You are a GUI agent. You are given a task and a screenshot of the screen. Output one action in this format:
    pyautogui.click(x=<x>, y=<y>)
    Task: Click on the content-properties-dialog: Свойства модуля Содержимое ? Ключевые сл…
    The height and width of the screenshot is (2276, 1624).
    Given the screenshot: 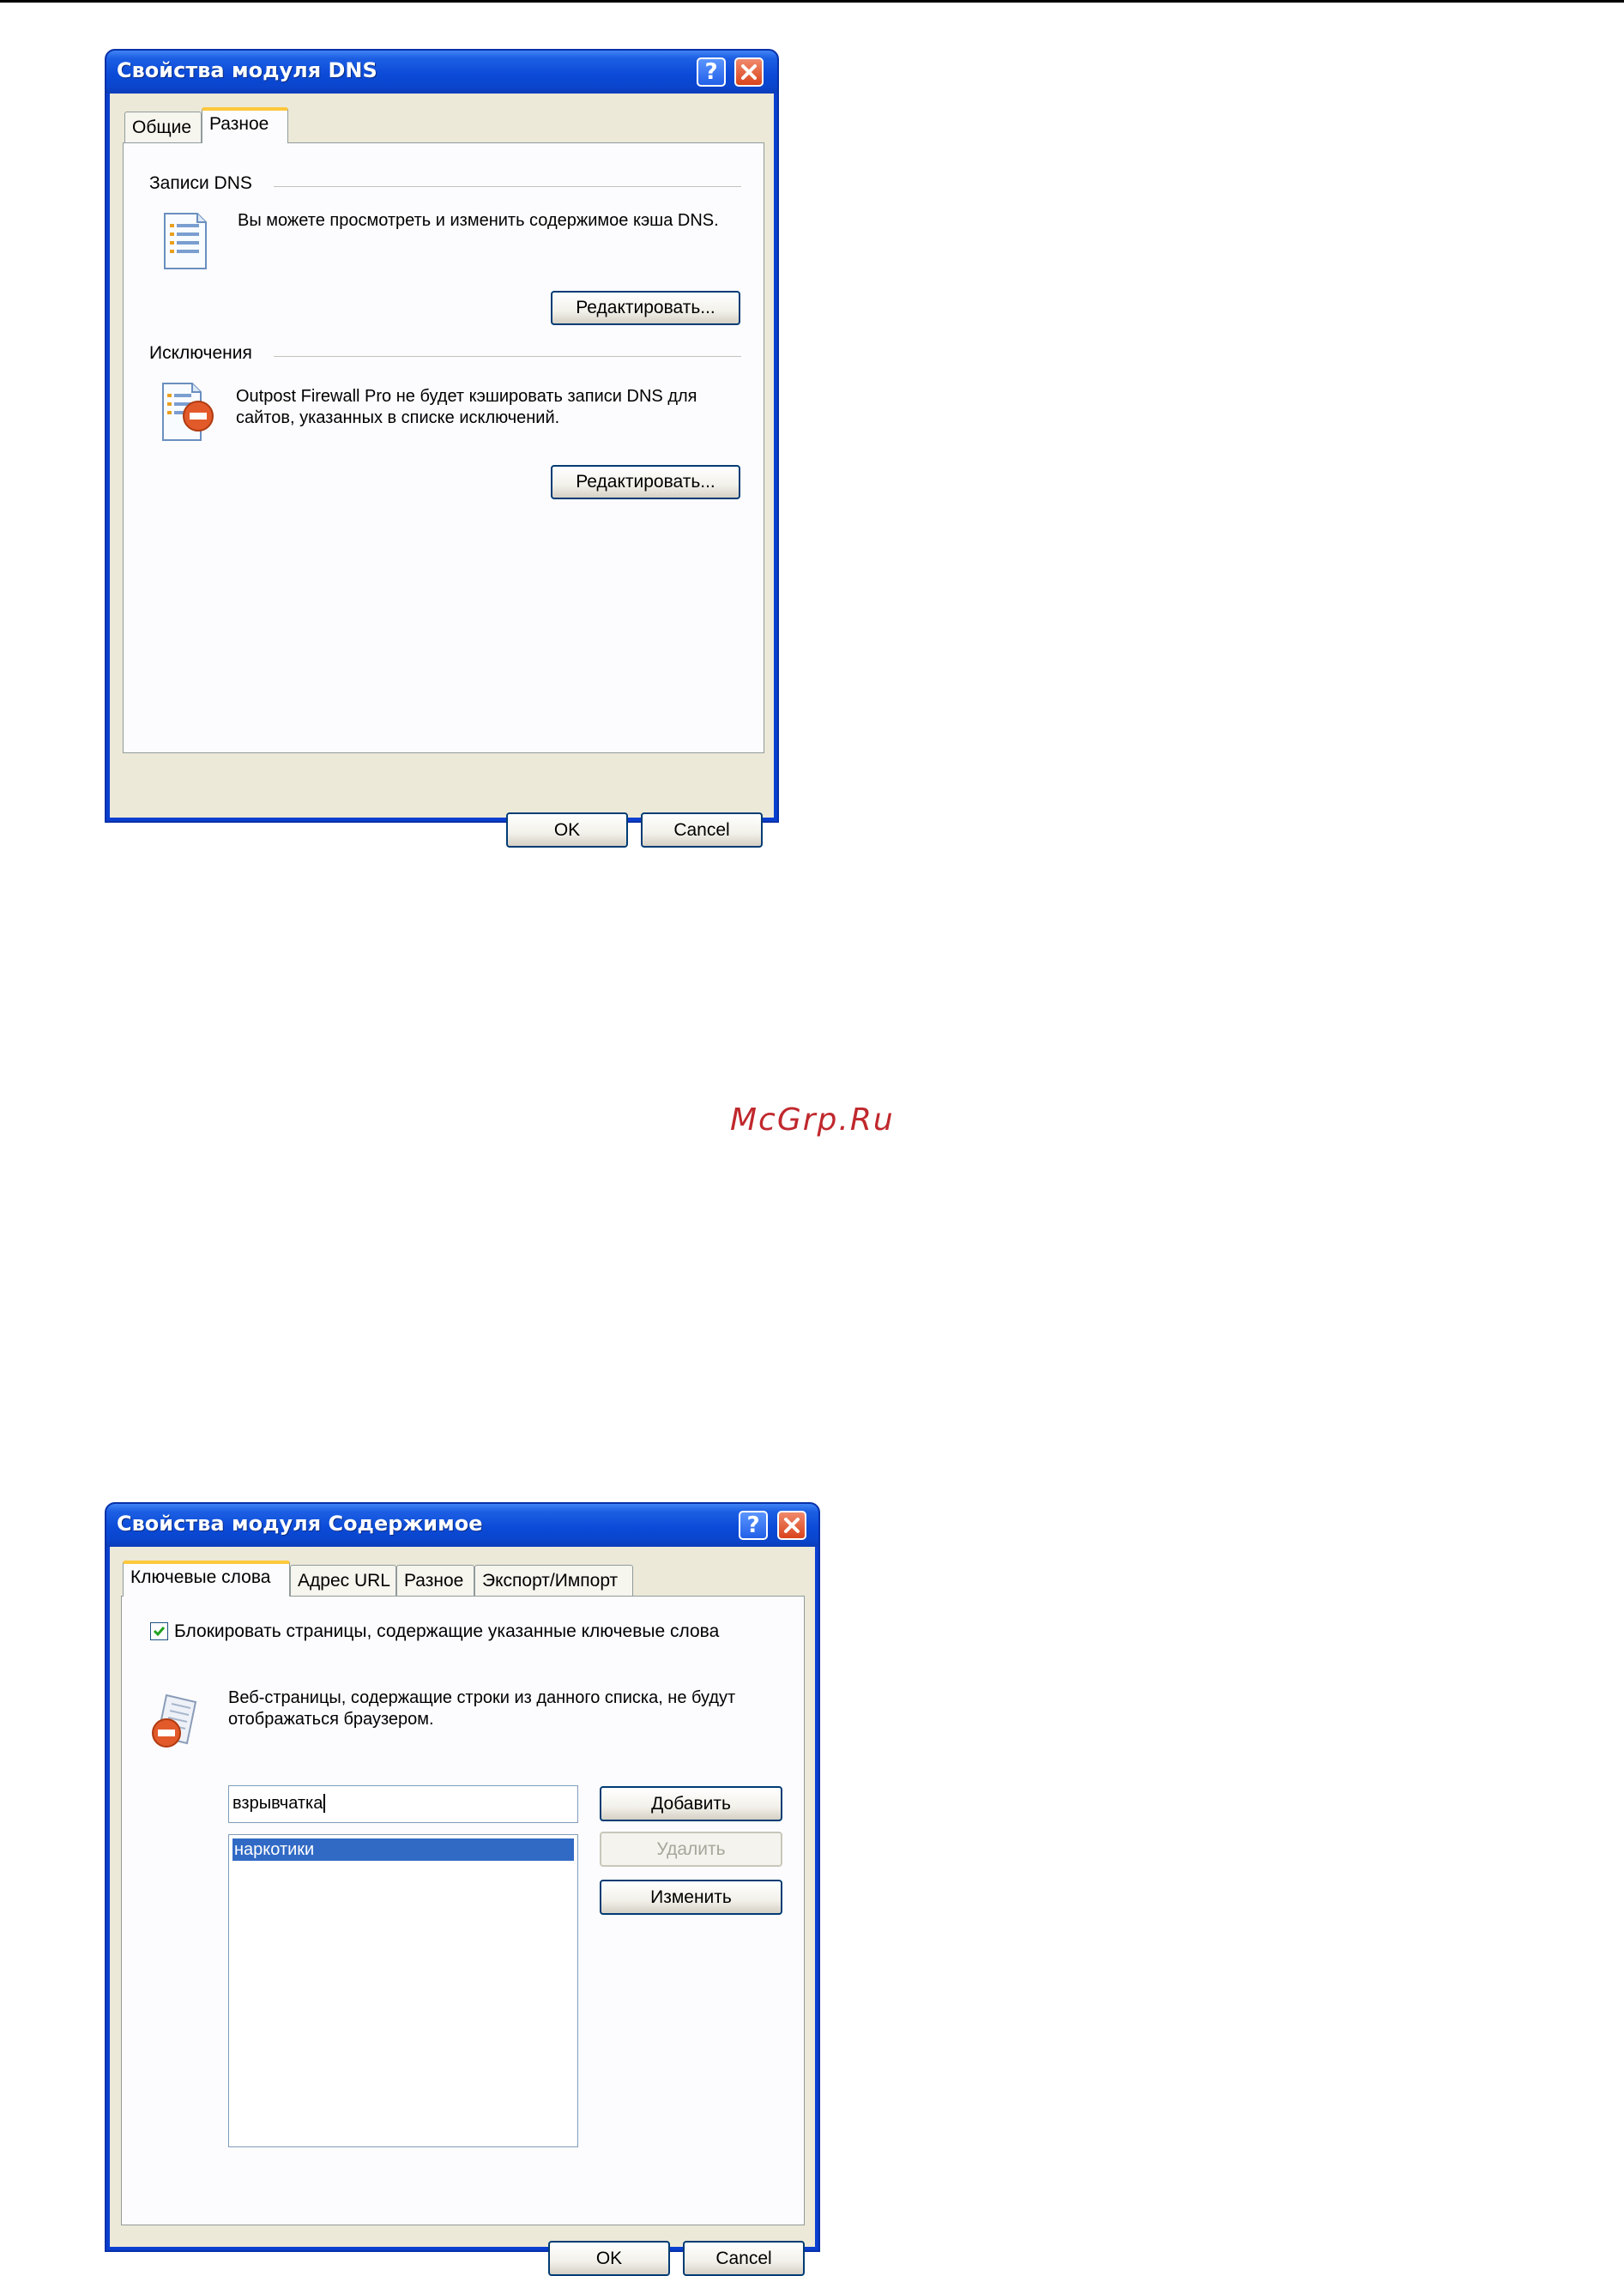 What is the action you would take?
    pyautogui.click(x=462, y=1889)
    